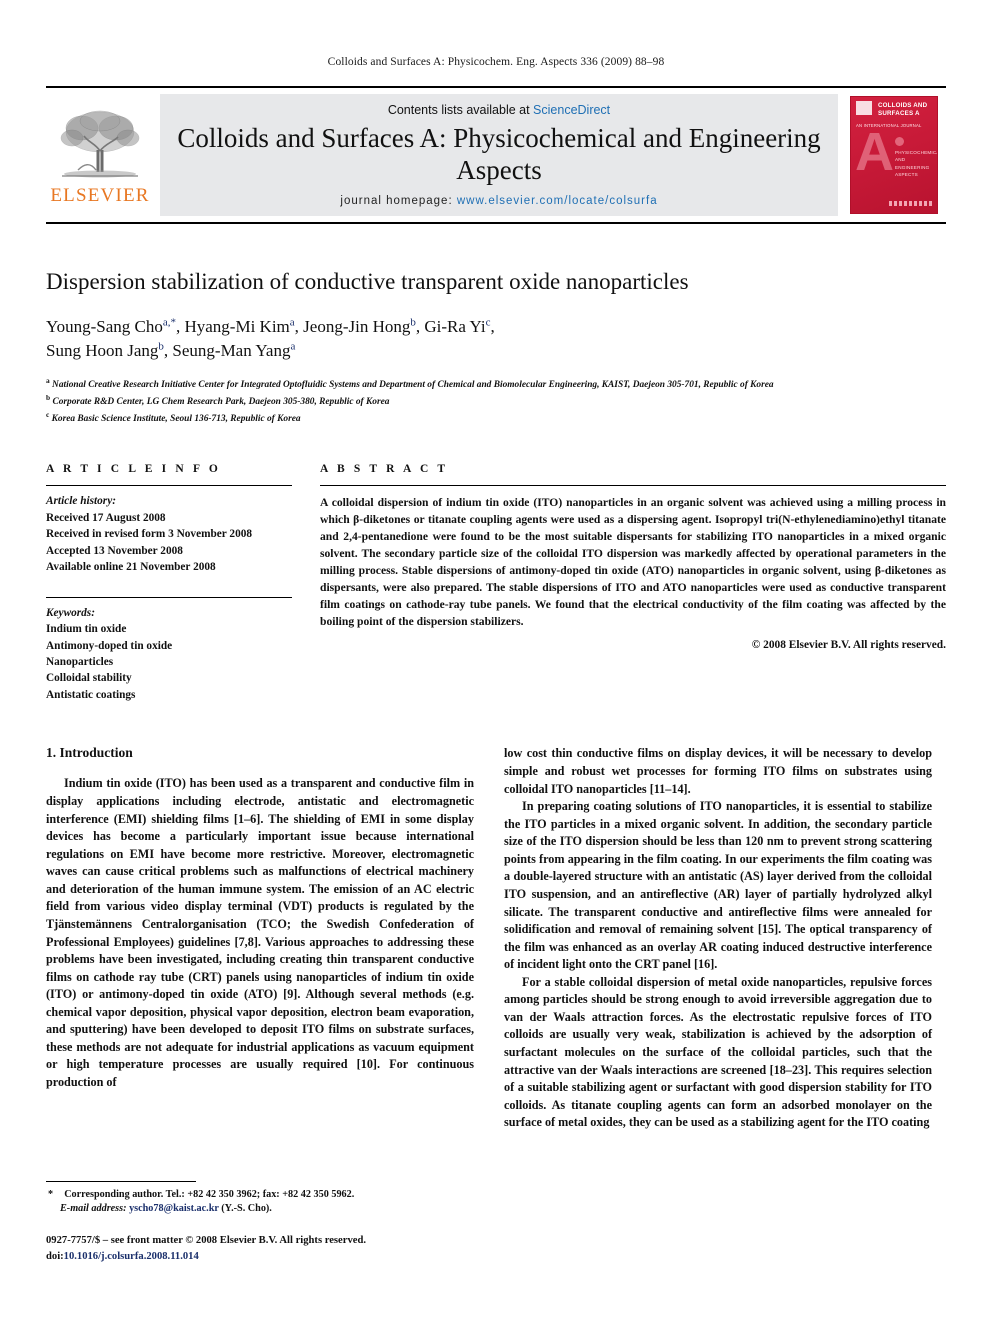 The width and height of the screenshot is (992, 1323). Describe the element at coordinates (89, 753) in the screenshot. I see `section-title-introduction: 1. Introduction` at that location.